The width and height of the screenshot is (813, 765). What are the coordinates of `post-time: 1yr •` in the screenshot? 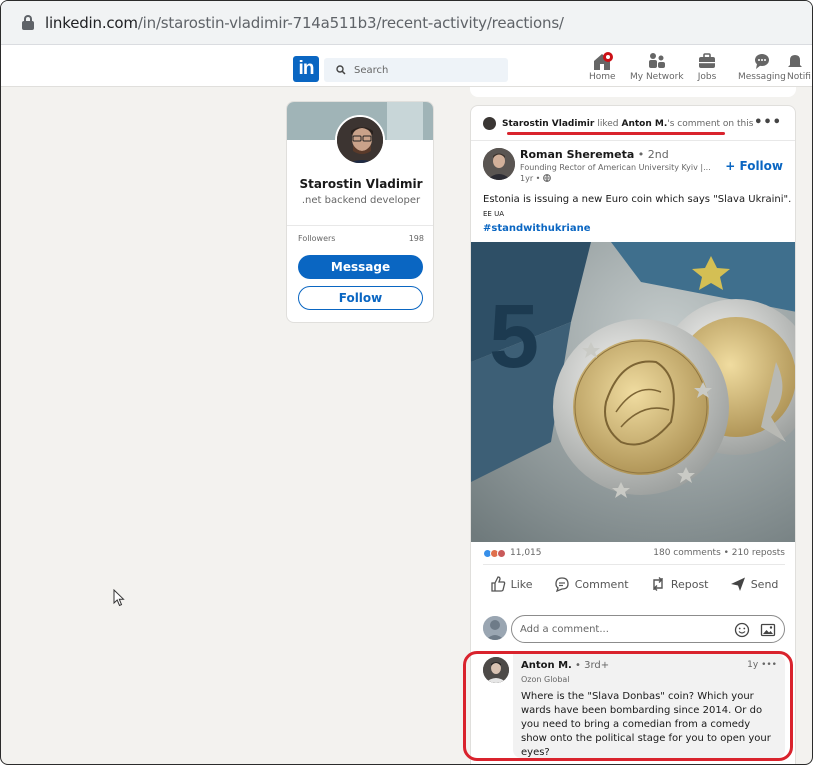 It's located at (535, 178).